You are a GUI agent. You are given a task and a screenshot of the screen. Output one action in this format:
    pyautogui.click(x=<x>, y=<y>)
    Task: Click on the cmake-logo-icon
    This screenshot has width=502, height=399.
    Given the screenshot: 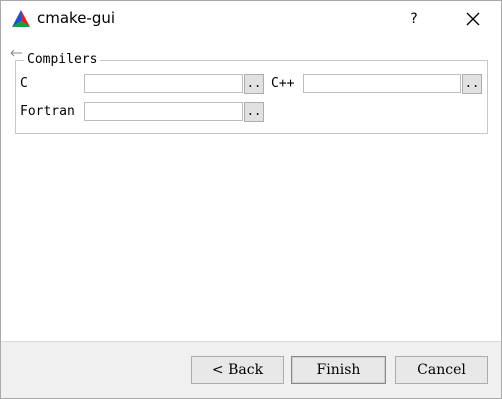 What is the action you would take?
    pyautogui.click(x=21, y=18)
    